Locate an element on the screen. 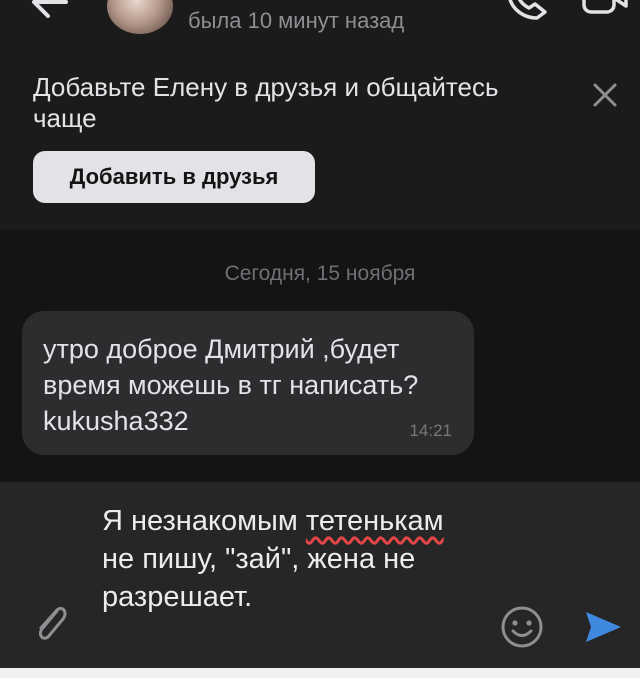 The image size is (640, 678). close-icon is located at coordinates (605, 95).